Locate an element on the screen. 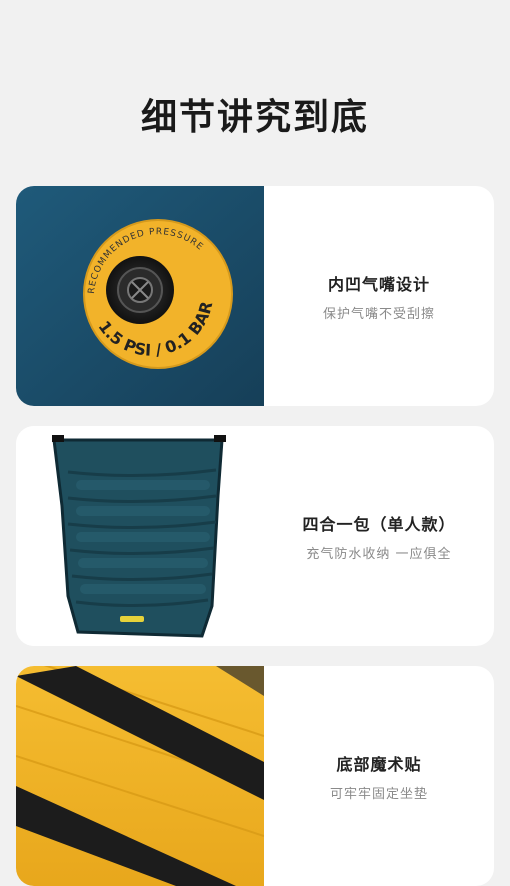 This screenshot has width=510, height=886. card-subtitle: 可牢牢固定坐垫 is located at coordinates (378, 794).